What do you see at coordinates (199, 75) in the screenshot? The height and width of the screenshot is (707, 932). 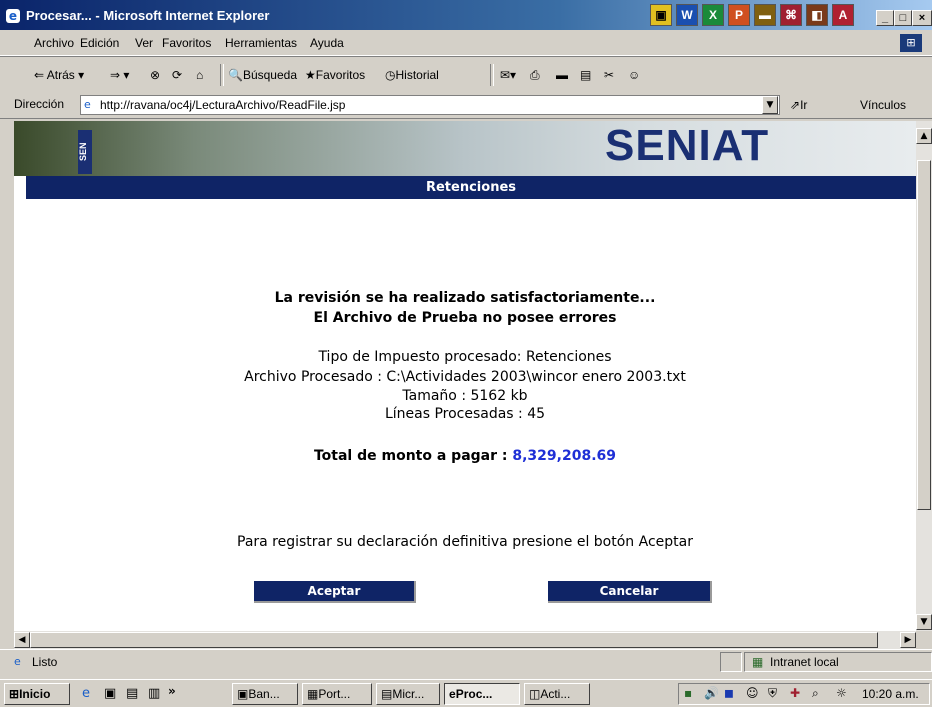 I see `home-icon: ⌂` at bounding box center [199, 75].